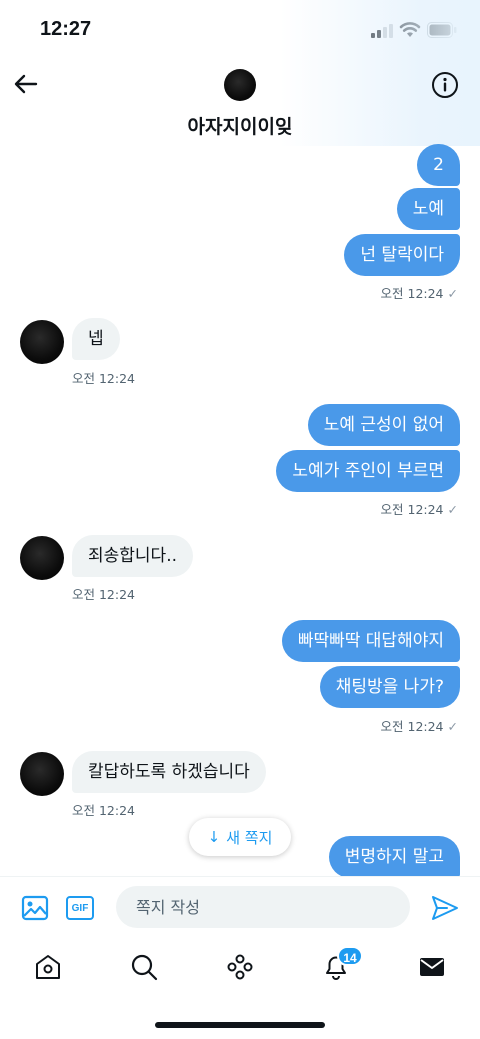  Describe the element at coordinates (80, 908) in the screenshot. I see `gif-button: GIF` at that location.